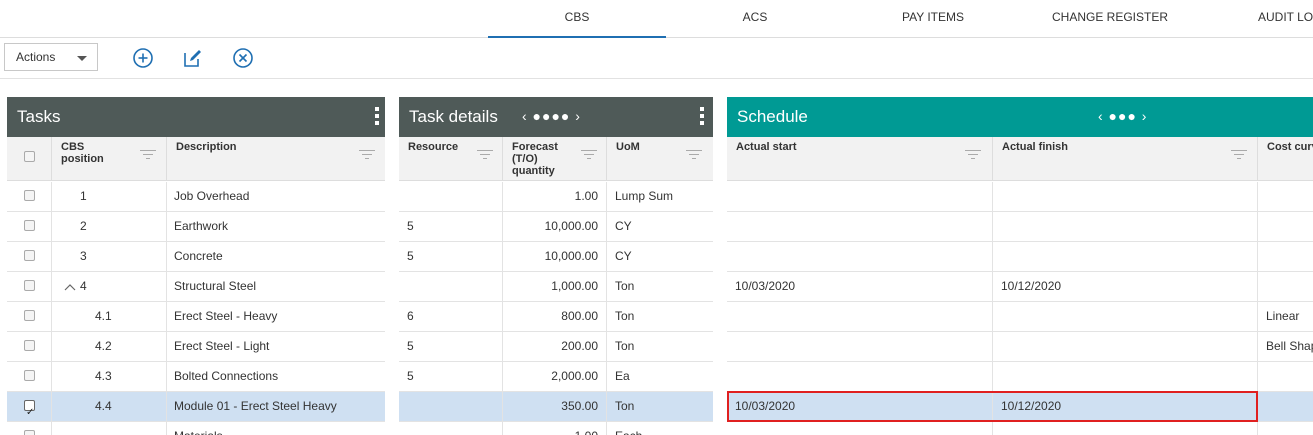  I want to click on table-row: 4.4 Module 01 - Erect Steel Heavy, so click(196, 407).